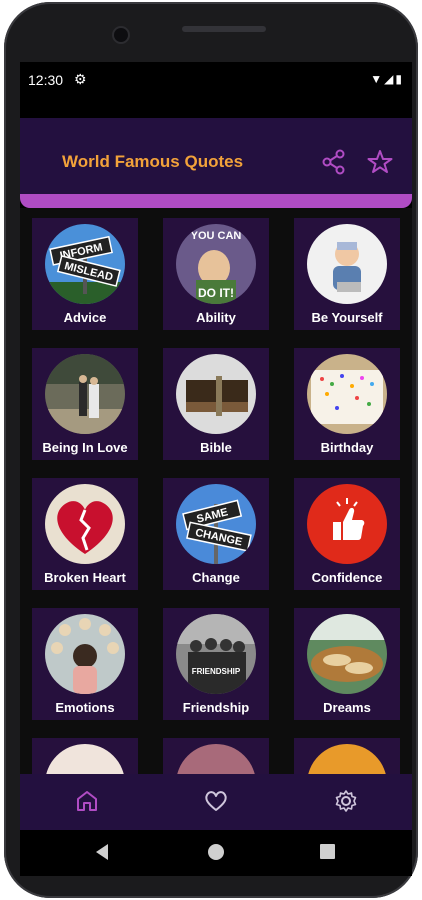 The height and width of the screenshot is (900, 422). I want to click on broken-heart-image, so click(85, 524).